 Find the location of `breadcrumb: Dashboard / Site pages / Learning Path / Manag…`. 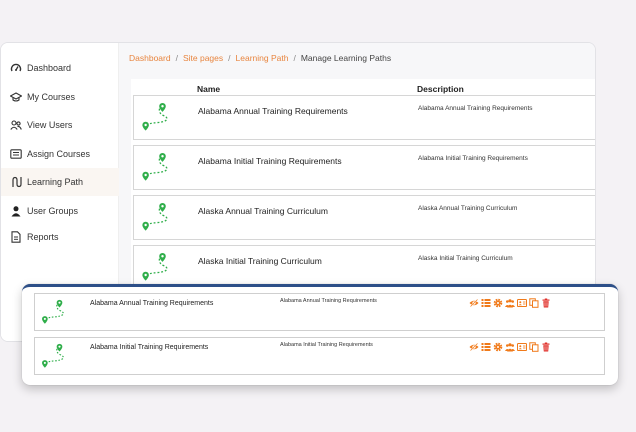

breadcrumb: Dashboard / Site pages / Learning Path / Manag… is located at coordinates (260, 58).